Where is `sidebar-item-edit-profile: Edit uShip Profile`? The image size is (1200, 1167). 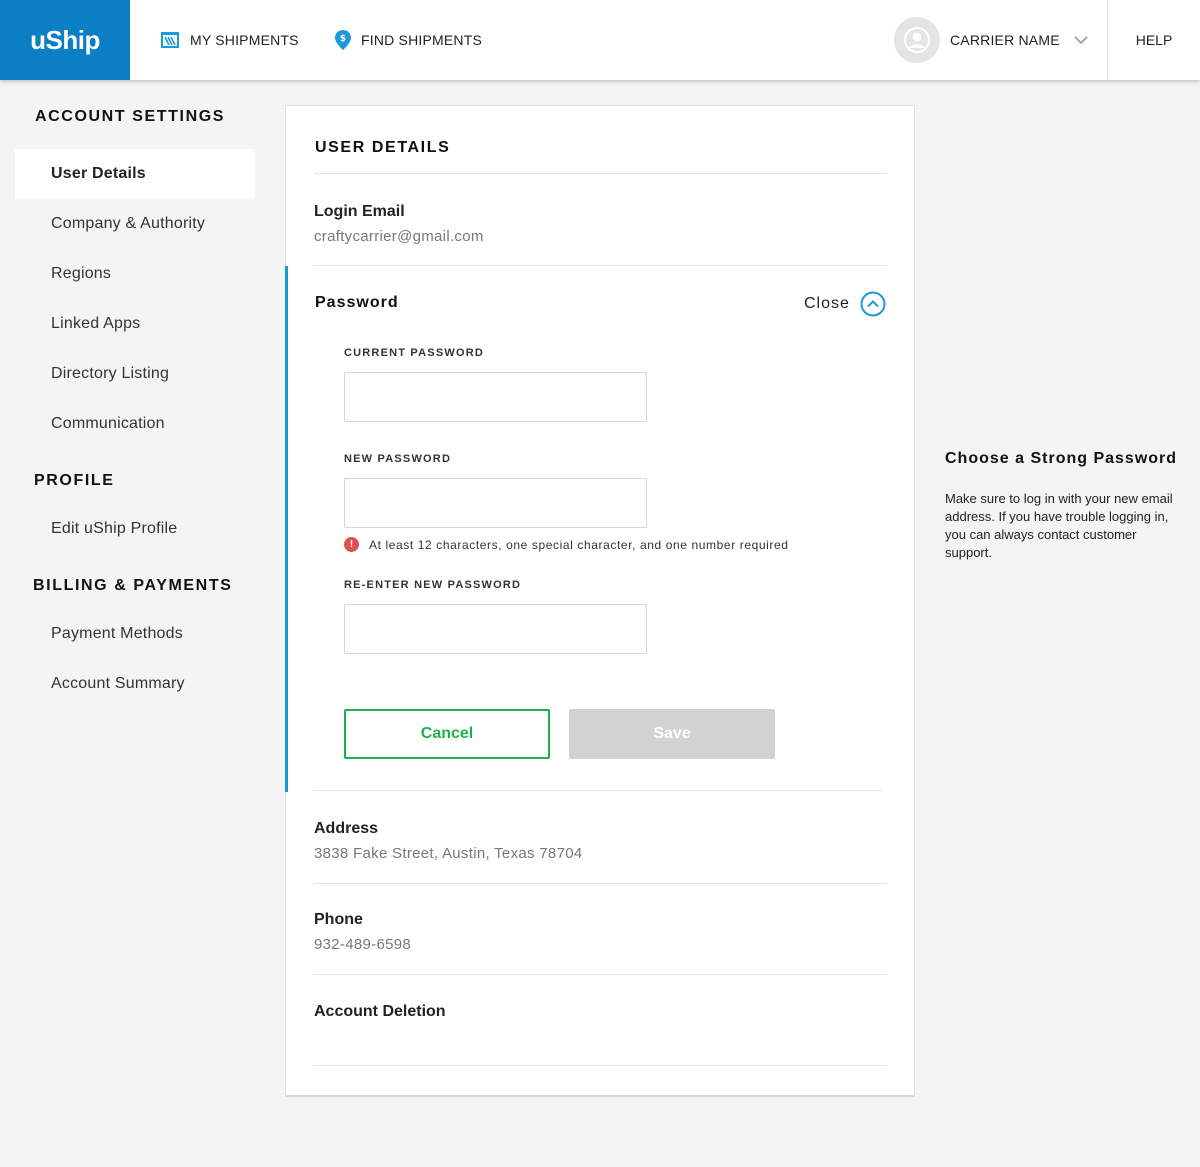 sidebar-item-edit-profile: Edit uShip Profile is located at coordinates (135, 529).